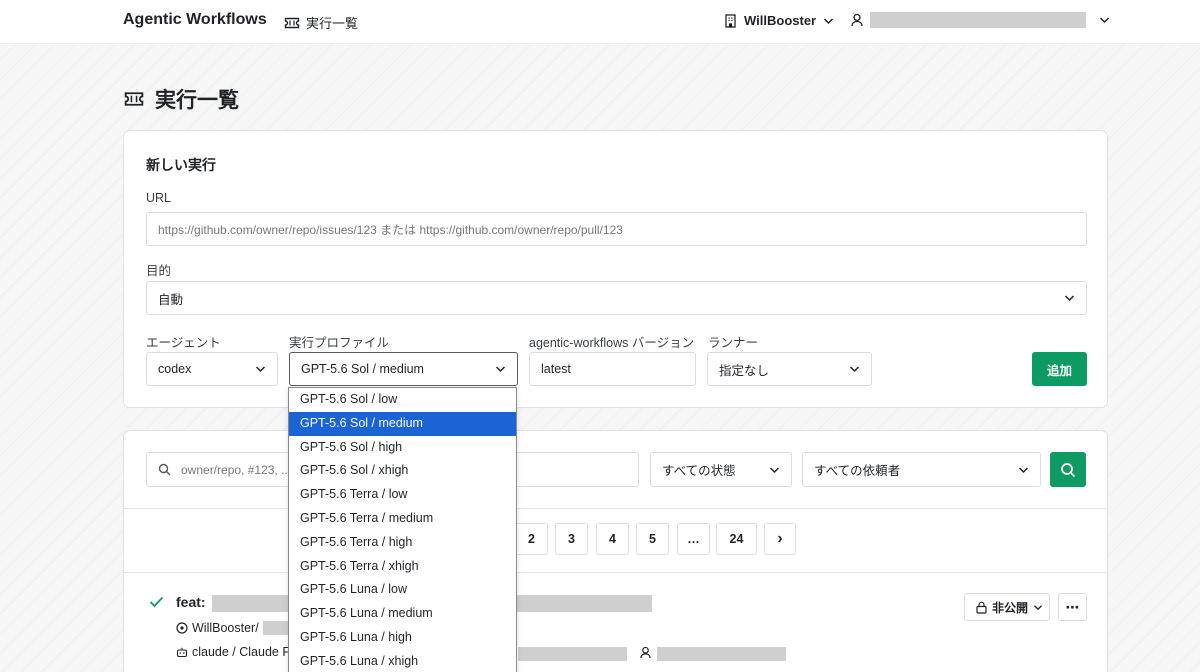 The image size is (1200, 672). Describe the element at coordinates (402, 590) in the screenshot. I see `profile-option: GPT-5.6 Luna / low` at that location.